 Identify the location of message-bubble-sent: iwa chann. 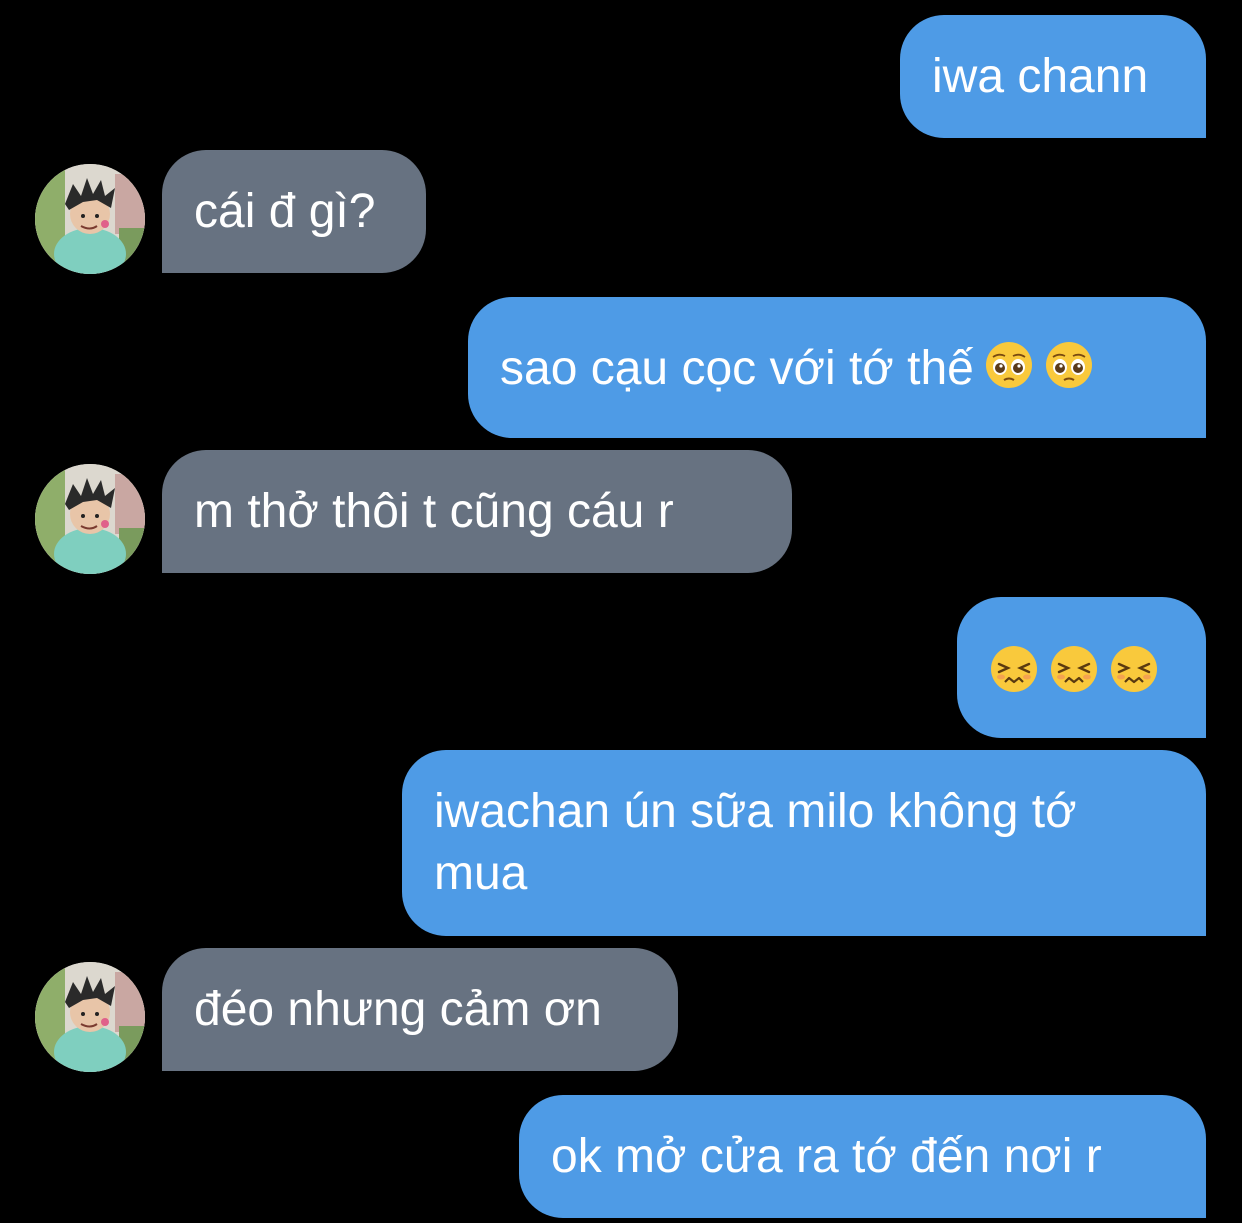
(1053, 76).